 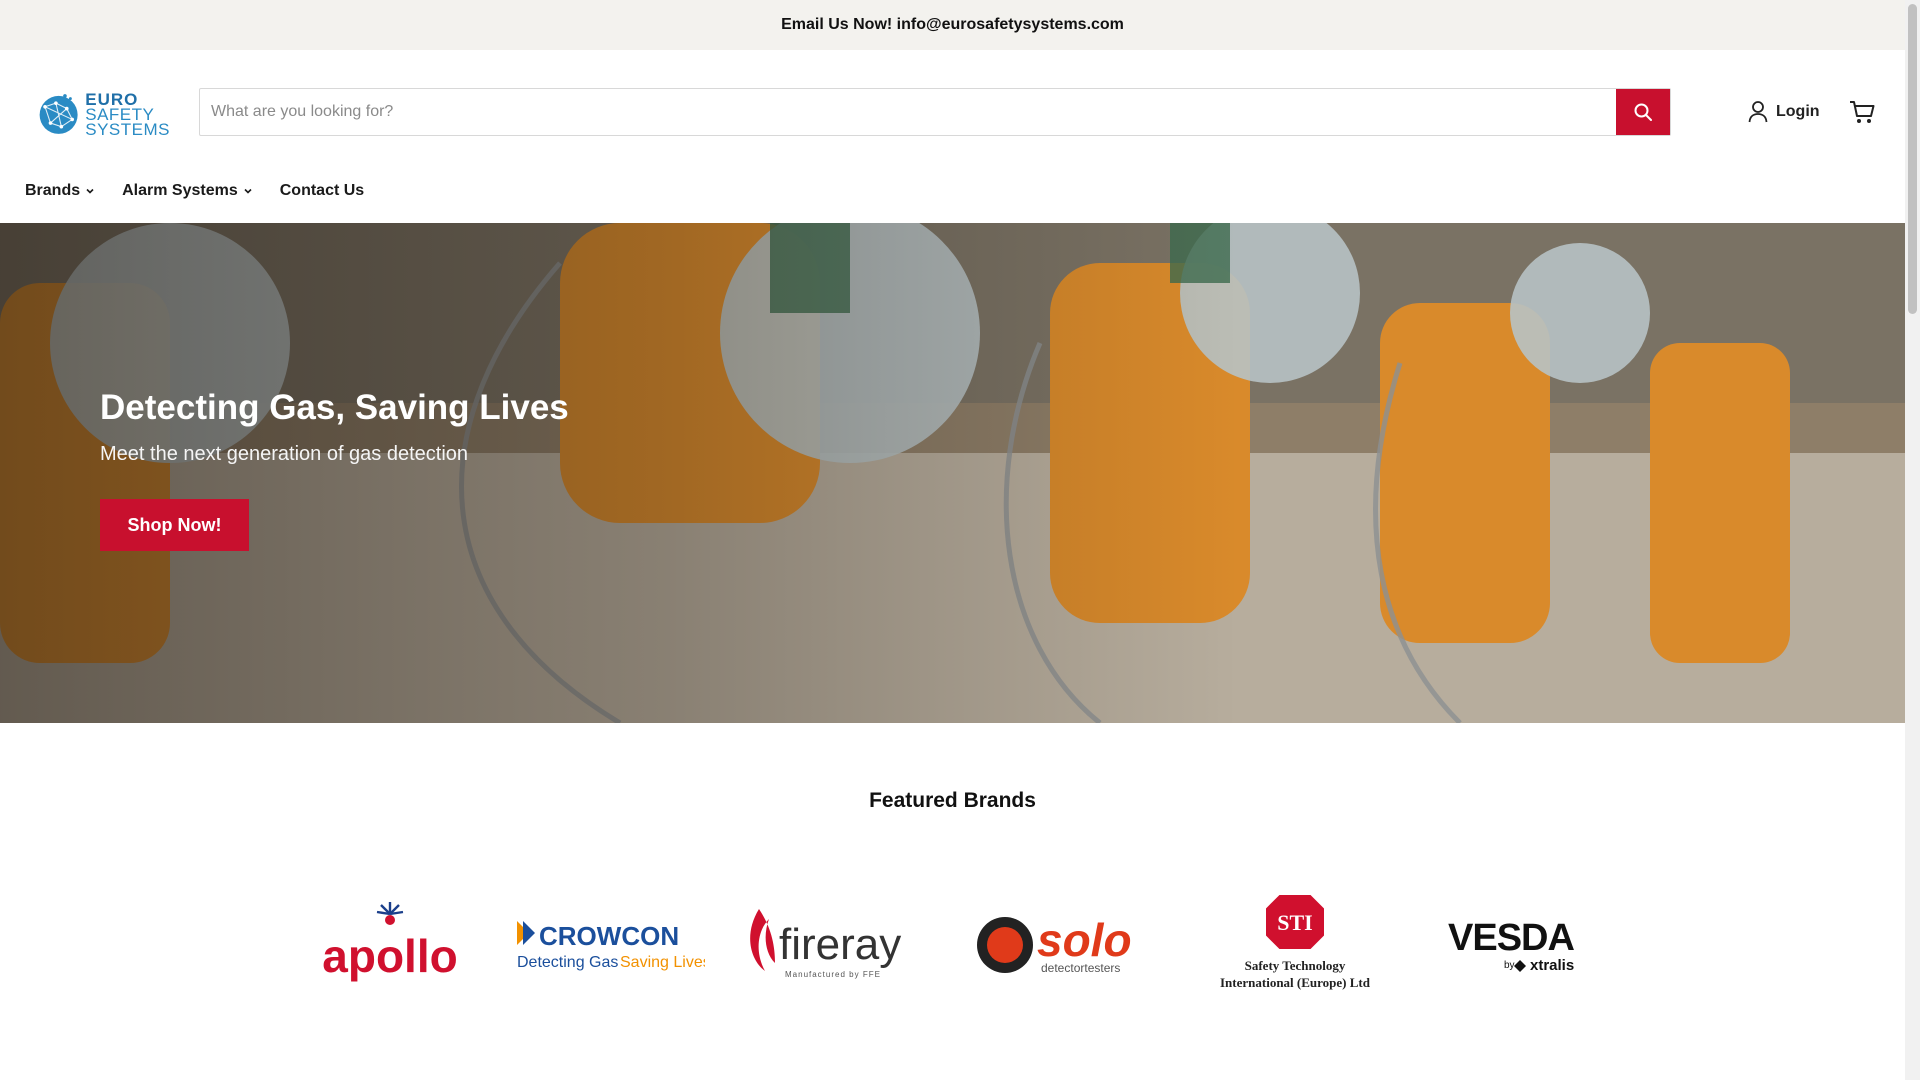 I want to click on solo-logo: solo detectortesters, so click(x=1054, y=944).